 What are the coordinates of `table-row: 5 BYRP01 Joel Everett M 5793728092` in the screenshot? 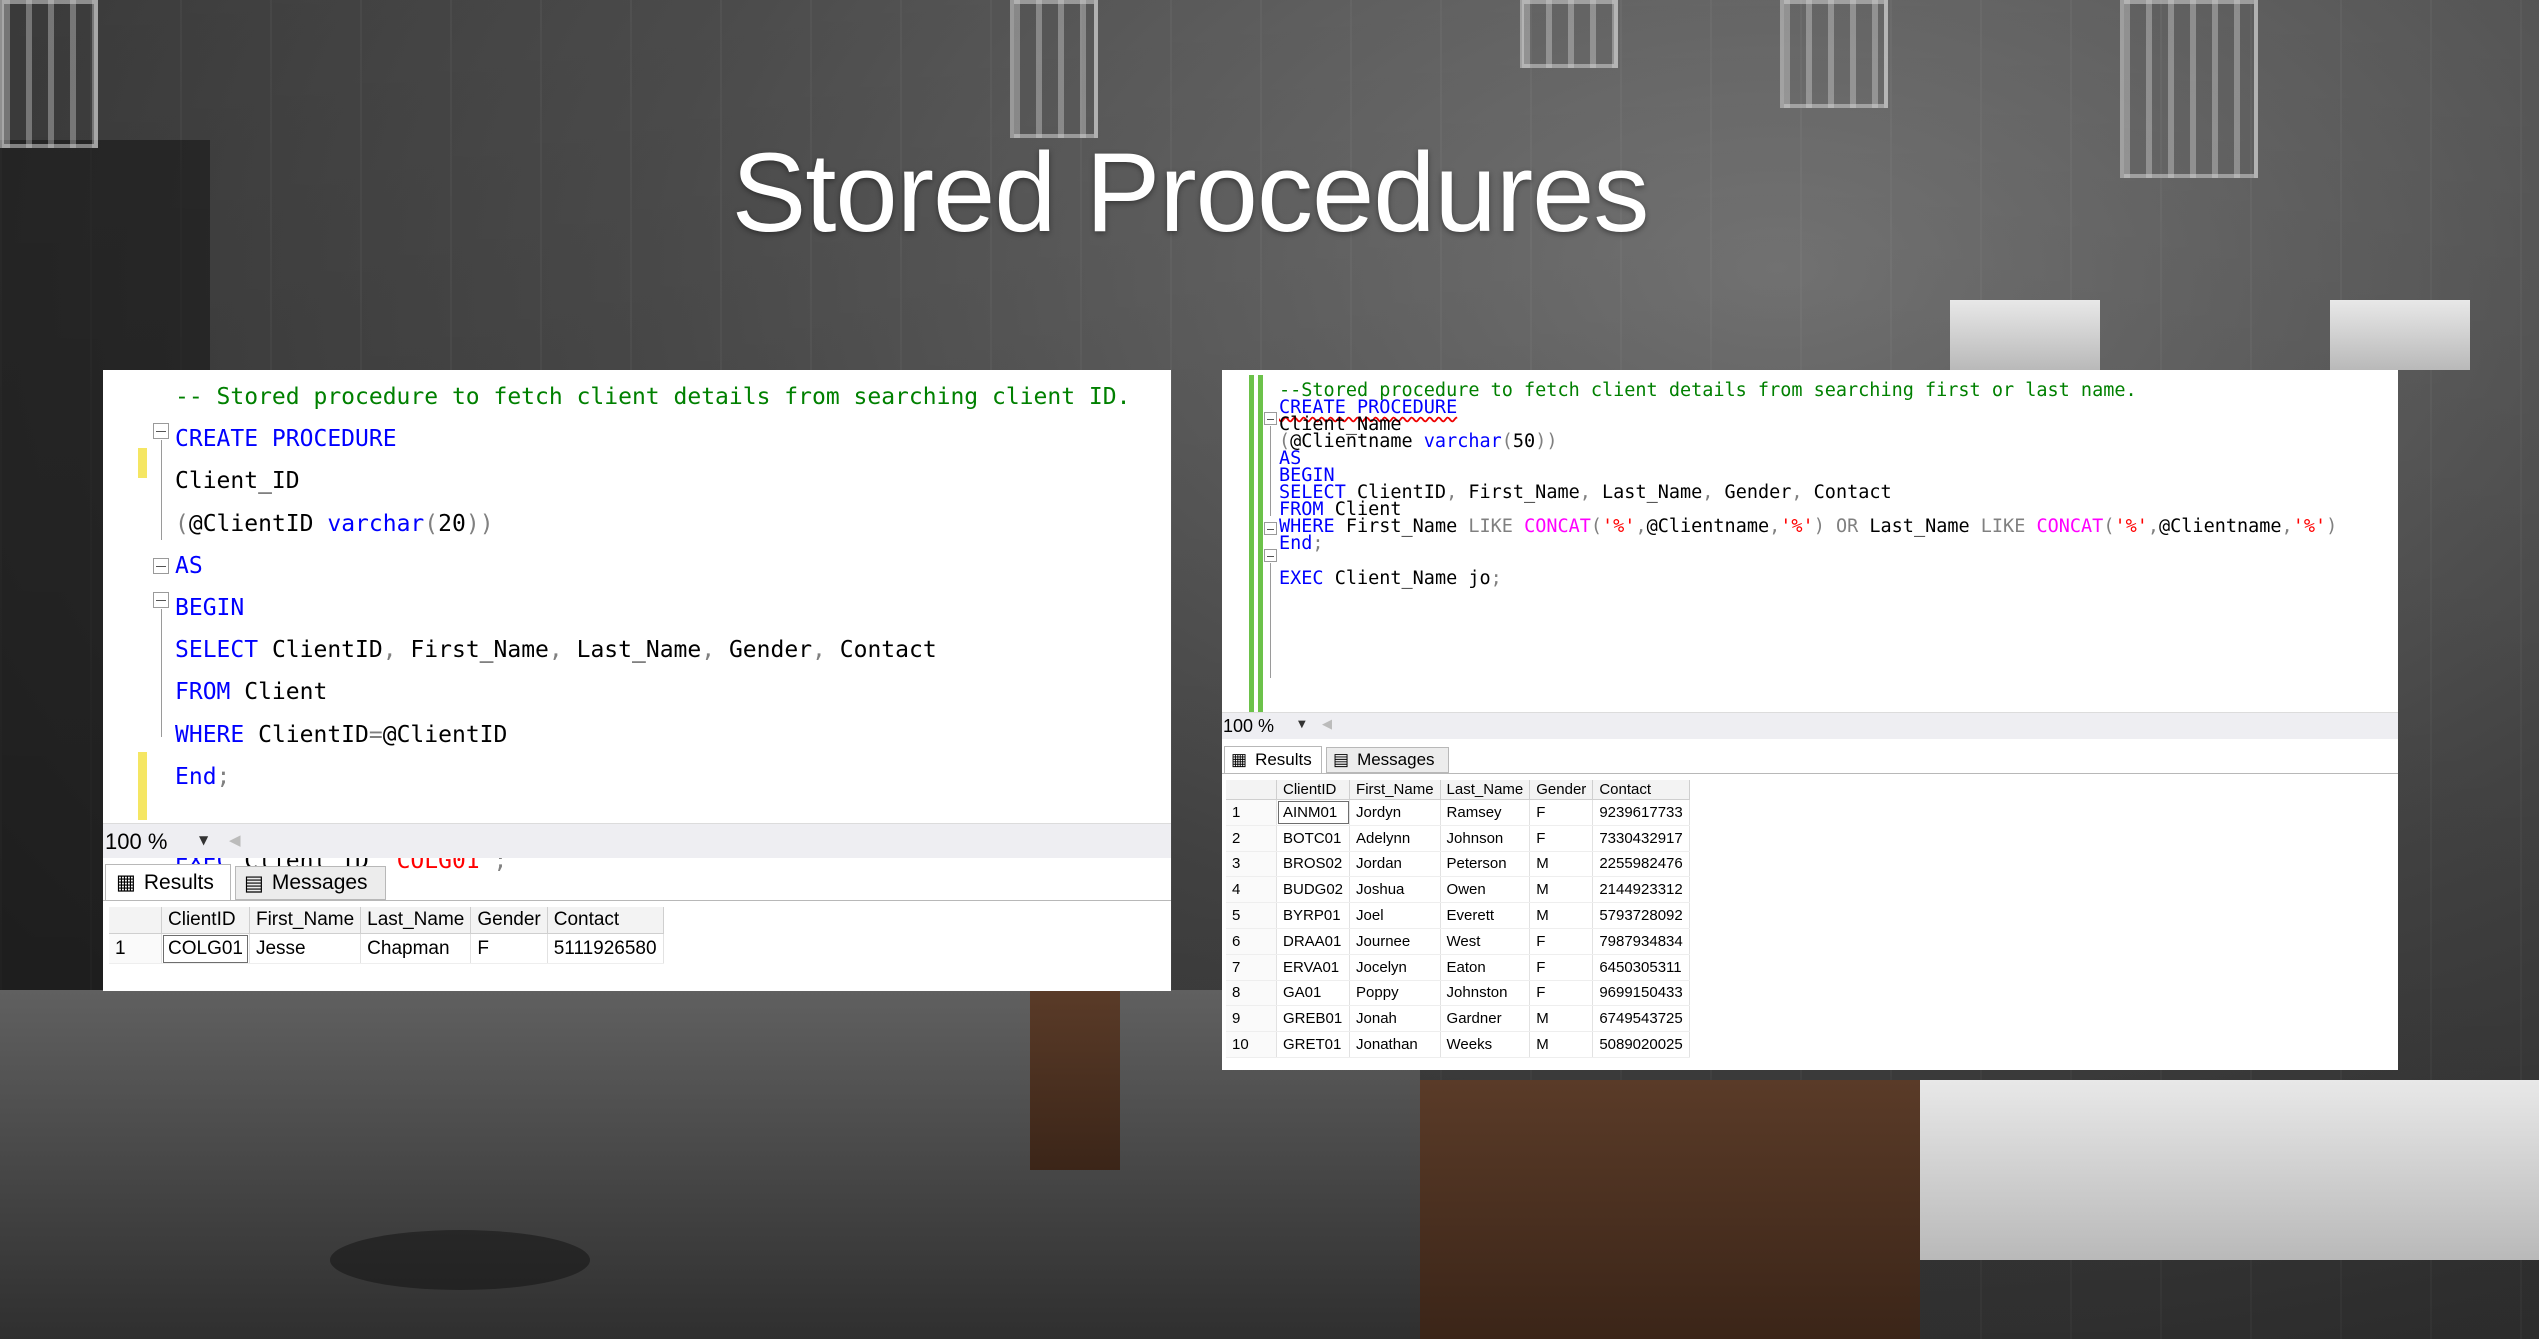 It's located at (1458, 915).